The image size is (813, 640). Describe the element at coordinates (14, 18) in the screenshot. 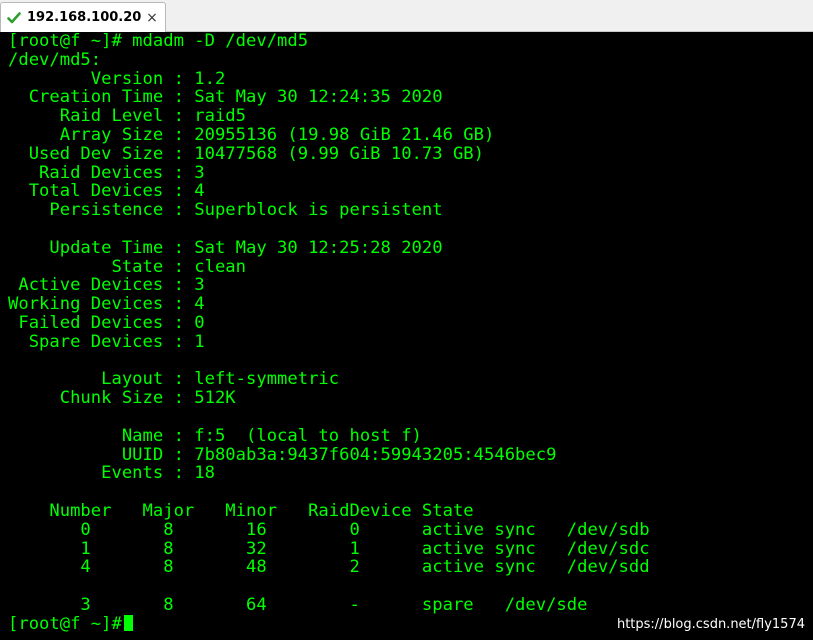

I see `checkmark-icon` at that location.